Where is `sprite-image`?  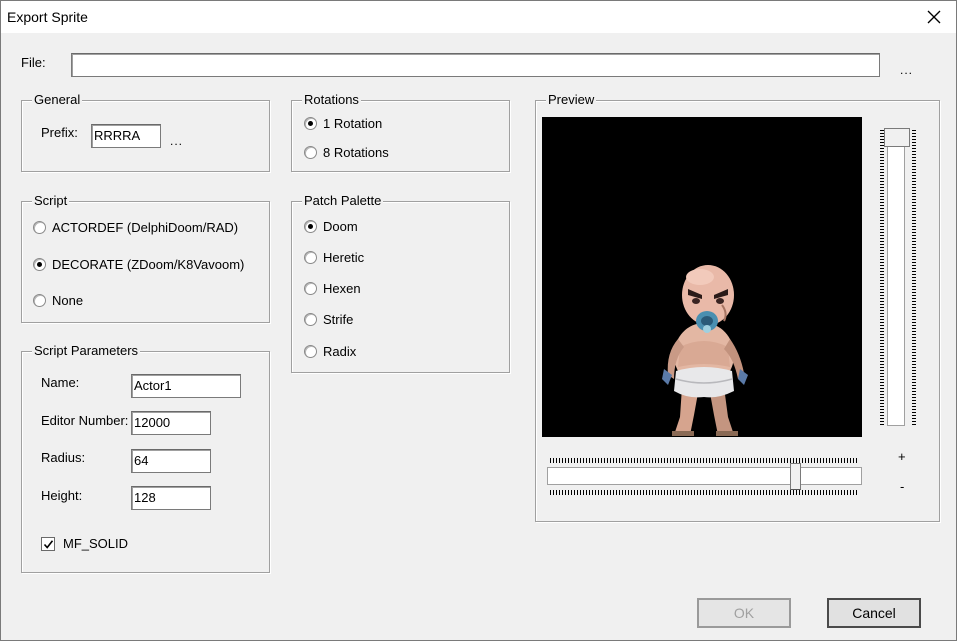 sprite-image is located at coordinates (705, 350).